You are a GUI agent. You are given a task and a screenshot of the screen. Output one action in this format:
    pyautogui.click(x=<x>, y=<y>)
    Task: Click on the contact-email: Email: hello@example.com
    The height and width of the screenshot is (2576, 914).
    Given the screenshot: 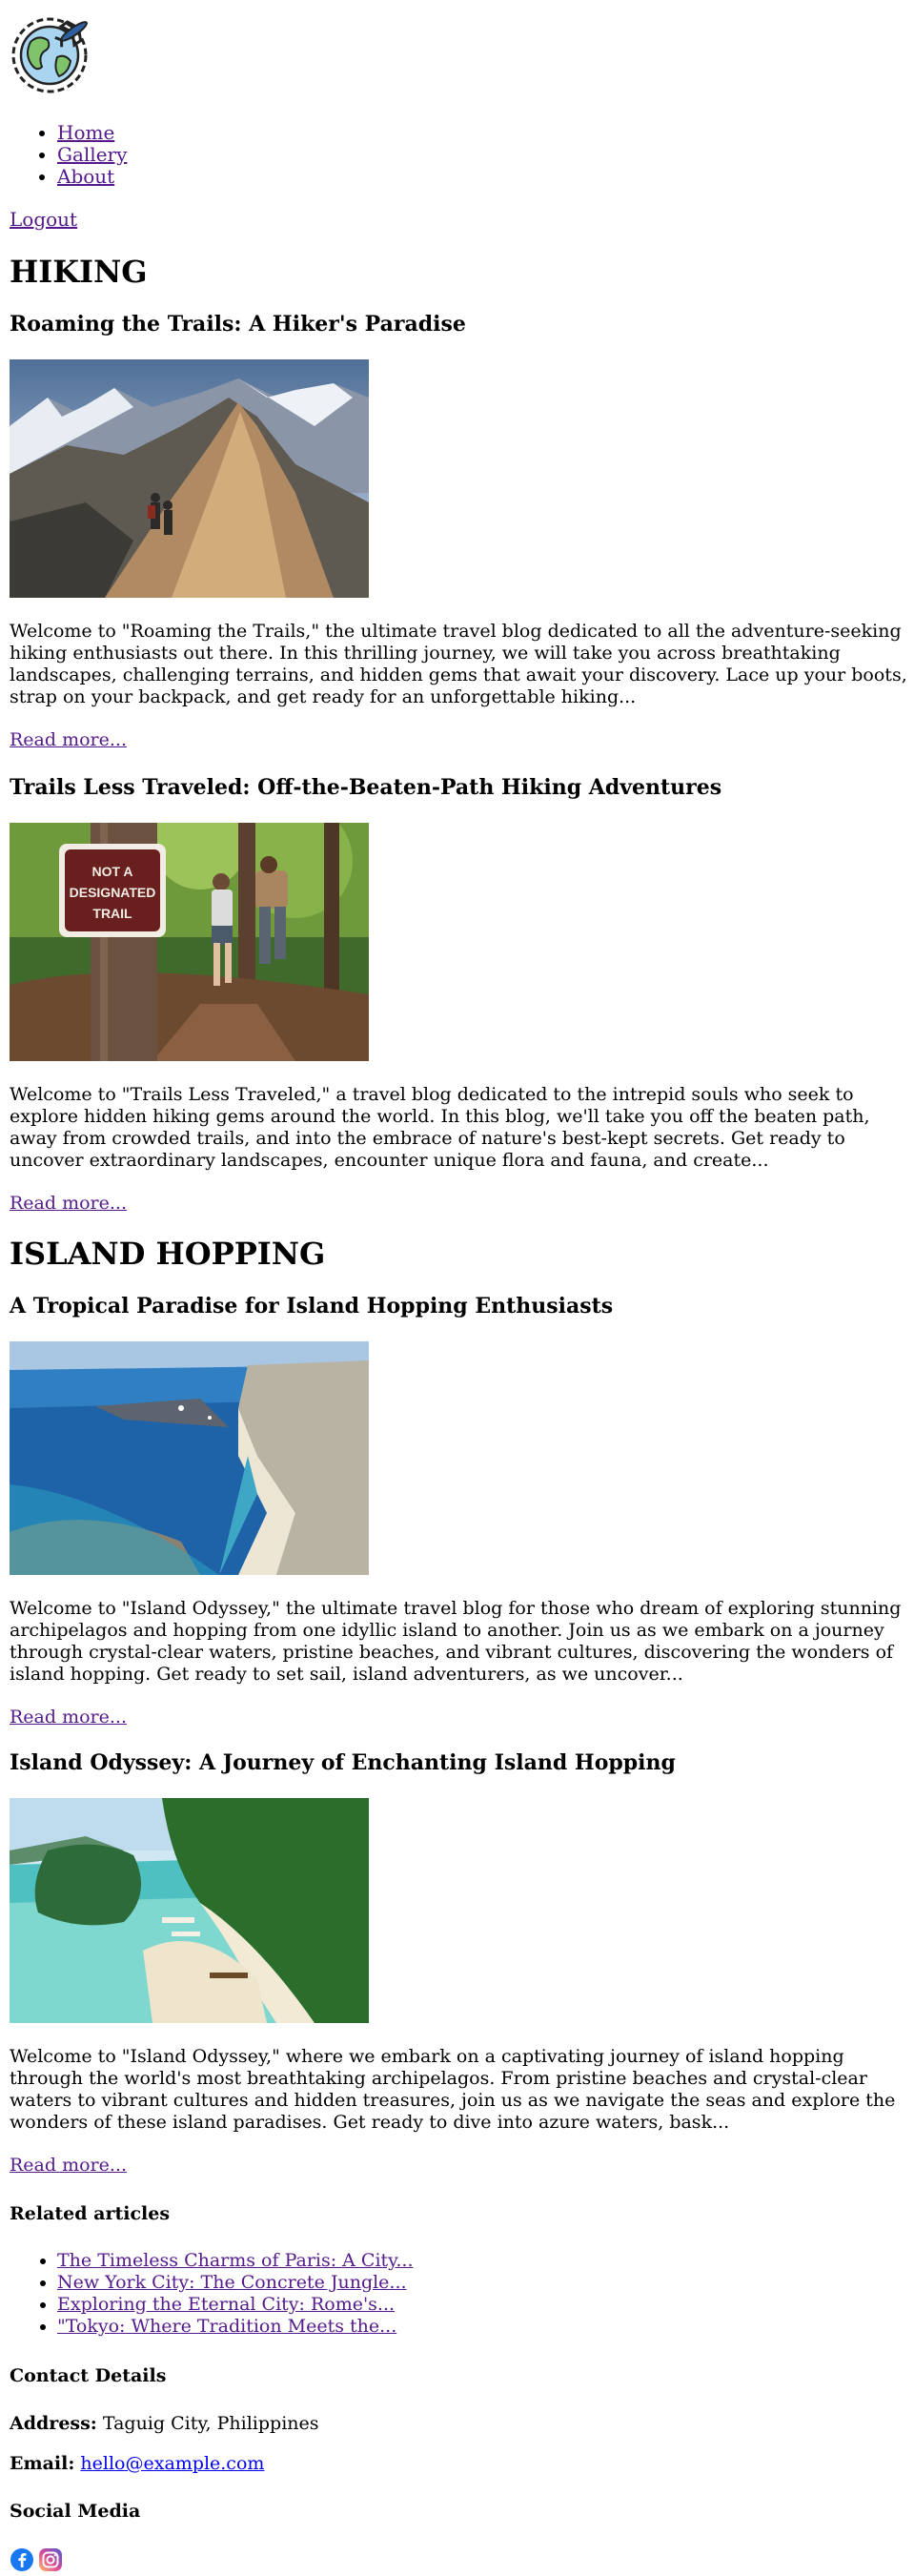 What is the action you would take?
    pyautogui.click(x=137, y=2463)
    